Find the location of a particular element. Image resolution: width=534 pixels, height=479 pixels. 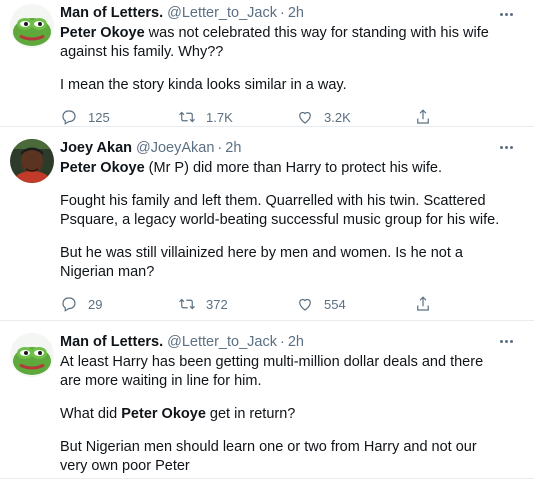

tweet-header: Joey Akan @JoeyAkan · 2h is located at coordinates (291, 148).